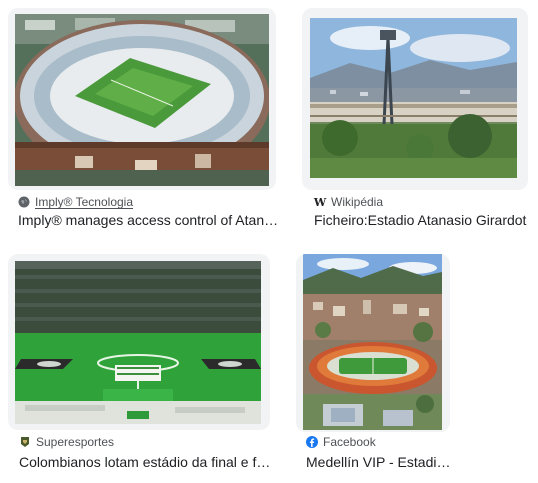 The width and height of the screenshot is (538, 483). I want to click on source-label: Superesportes, so click(75, 442).